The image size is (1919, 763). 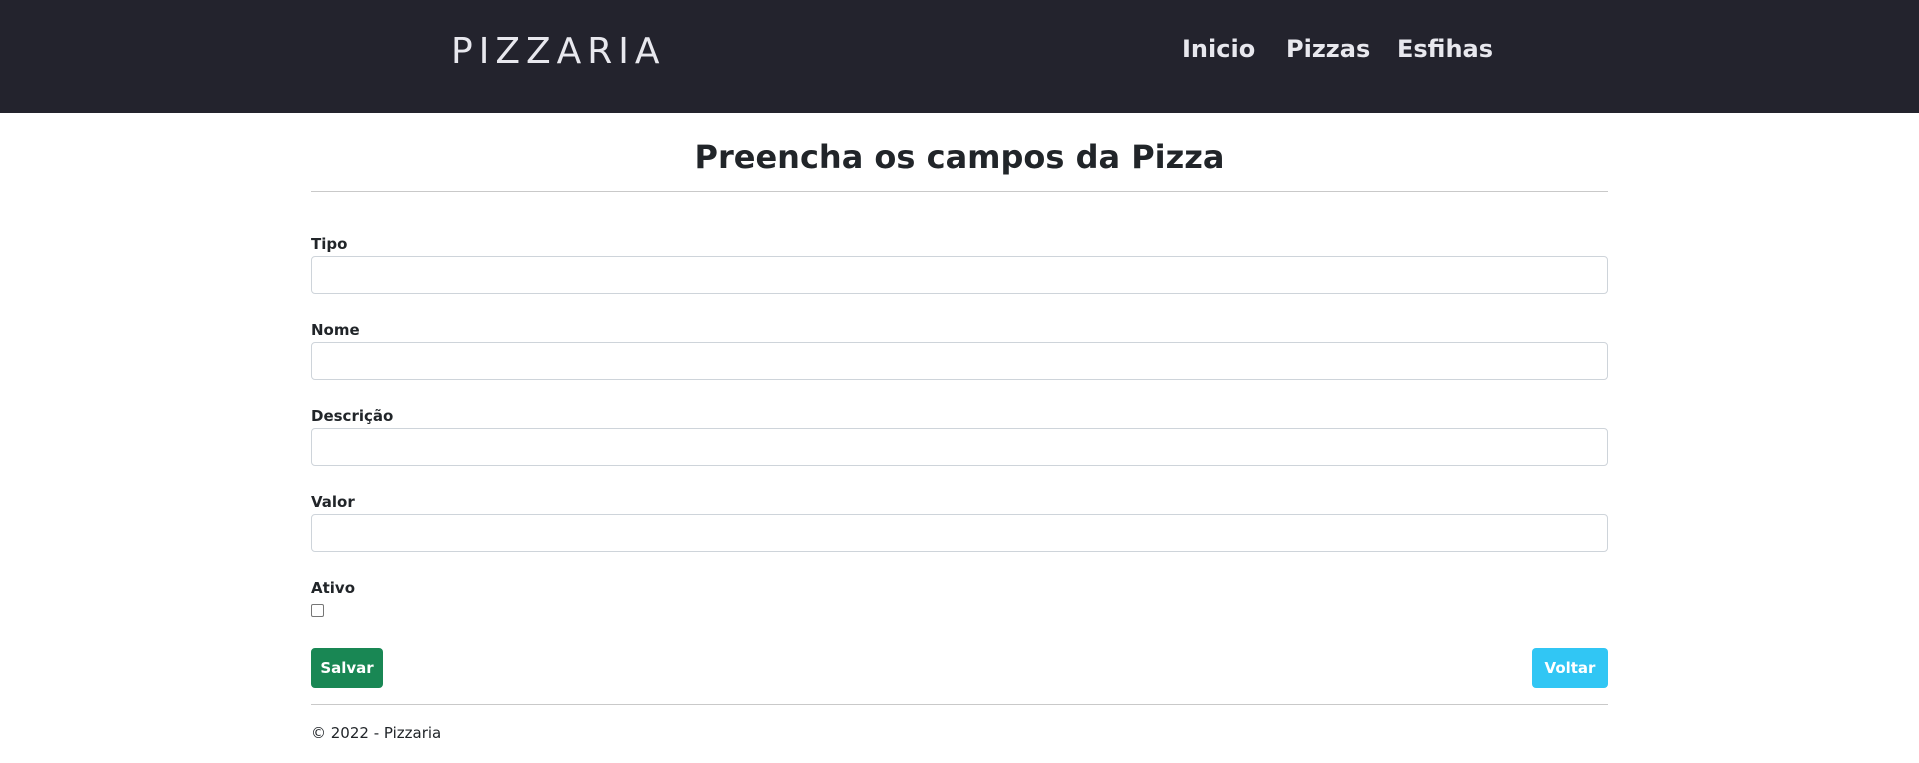 I want to click on footer-divider, so click(x=959, y=704).